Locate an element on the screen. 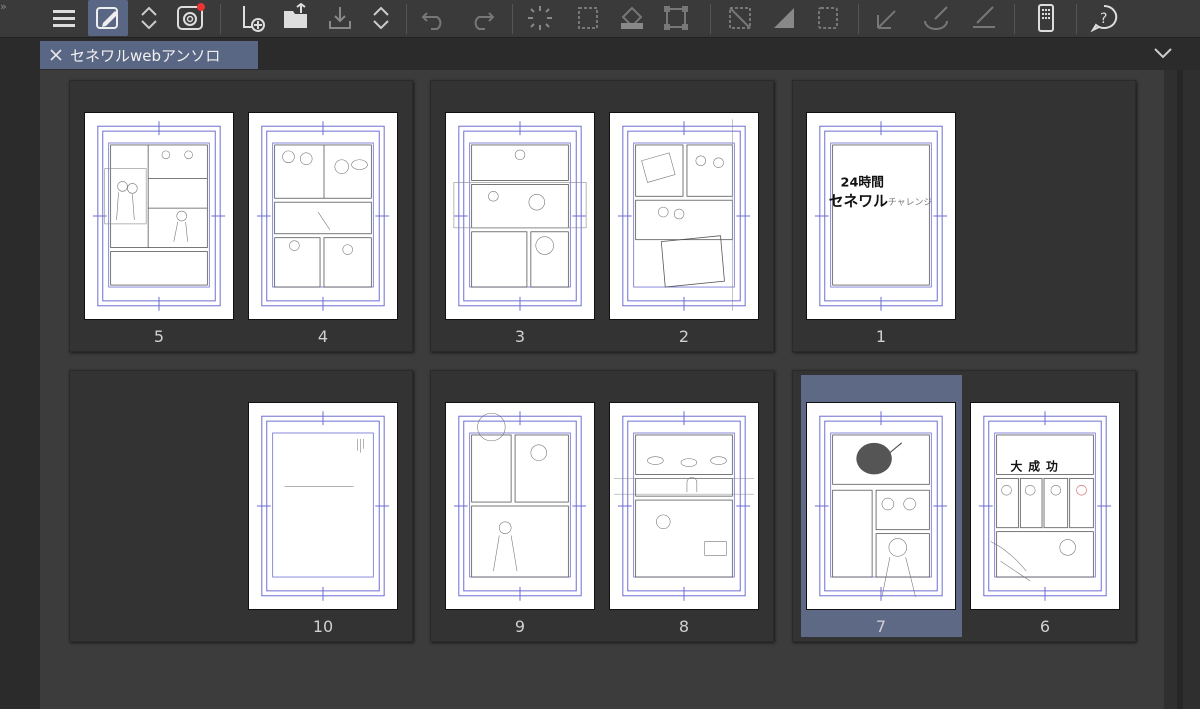 This screenshot has height=709, width=1200. page-4-art is located at coordinates (323, 216).